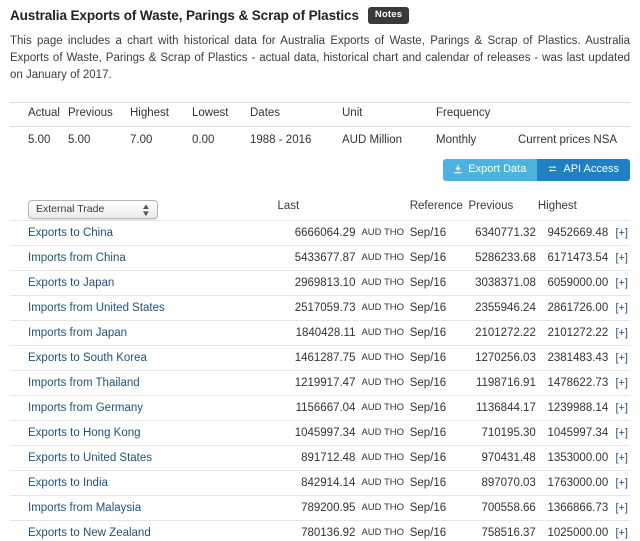 This screenshot has height=541, width=640. What do you see at coordinates (90, 458) in the screenshot?
I see `series-link: Exports to United States` at bounding box center [90, 458].